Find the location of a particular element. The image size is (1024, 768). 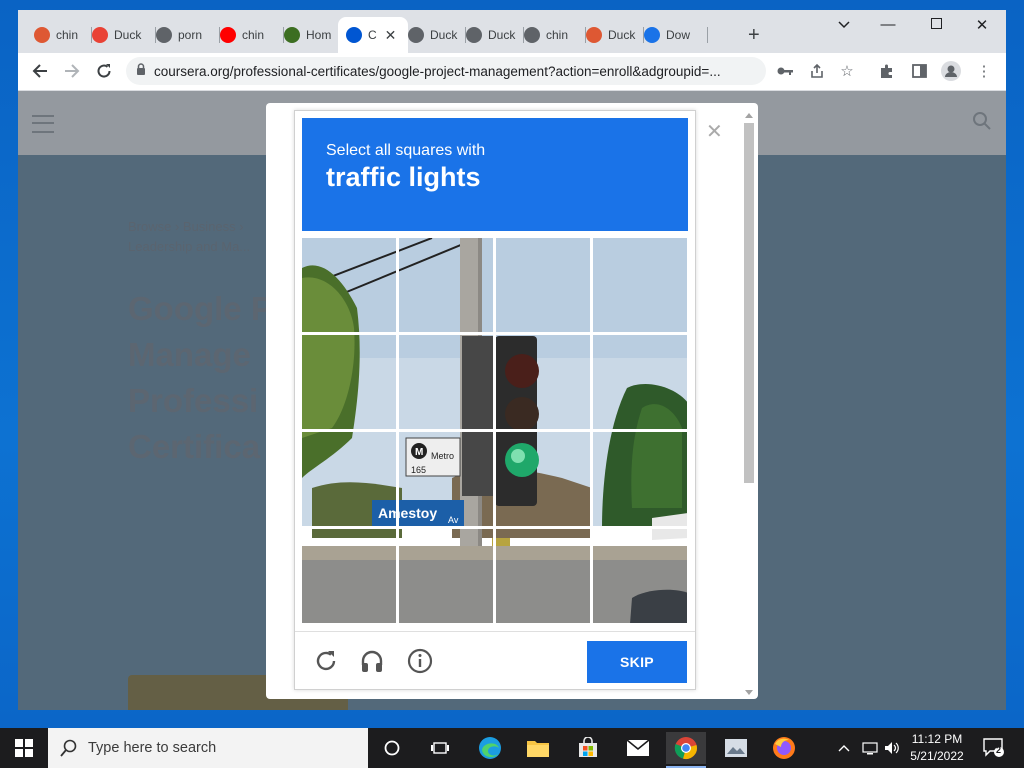

captcha-footer: SKIP is located at coordinates (495, 660).